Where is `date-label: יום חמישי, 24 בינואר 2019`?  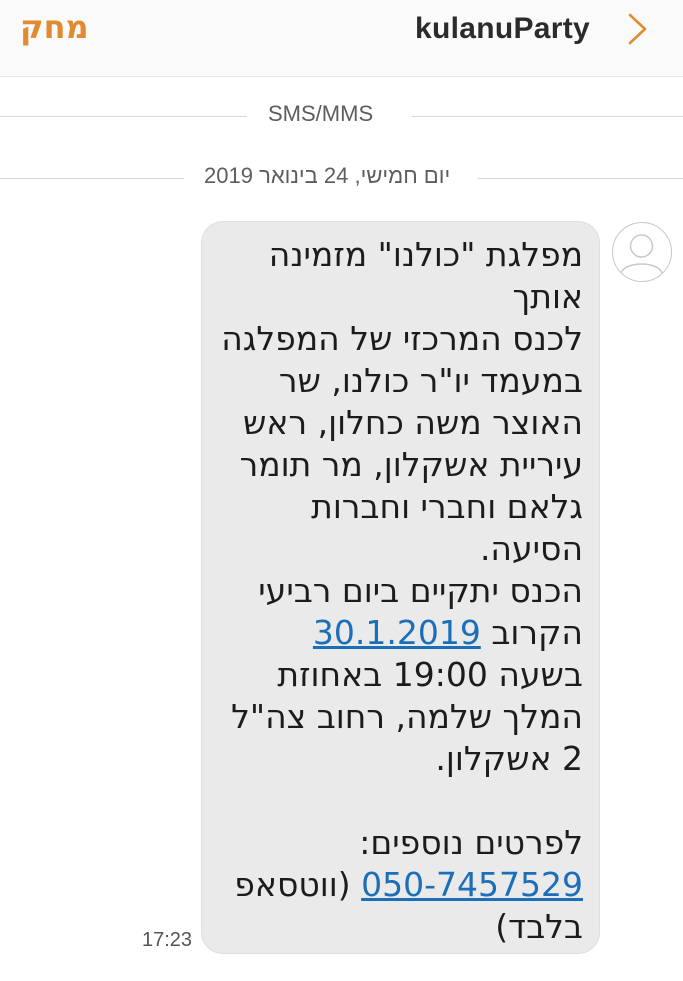 date-label: יום חמישי, 24 בינואר 2019 is located at coordinates (327, 175).